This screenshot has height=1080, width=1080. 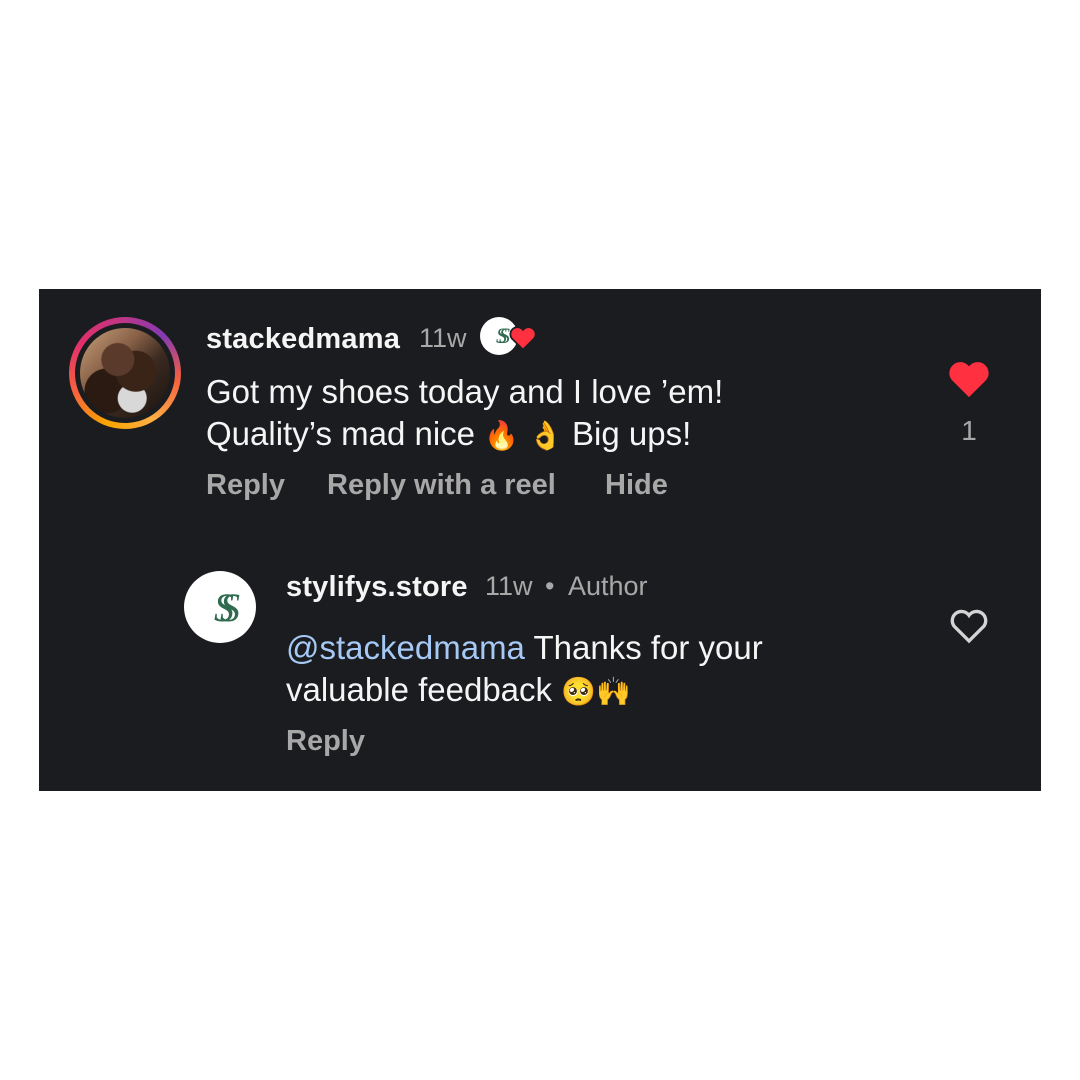 What do you see at coordinates (303, 339) in the screenshot?
I see `comment-username: stackedmama` at bounding box center [303, 339].